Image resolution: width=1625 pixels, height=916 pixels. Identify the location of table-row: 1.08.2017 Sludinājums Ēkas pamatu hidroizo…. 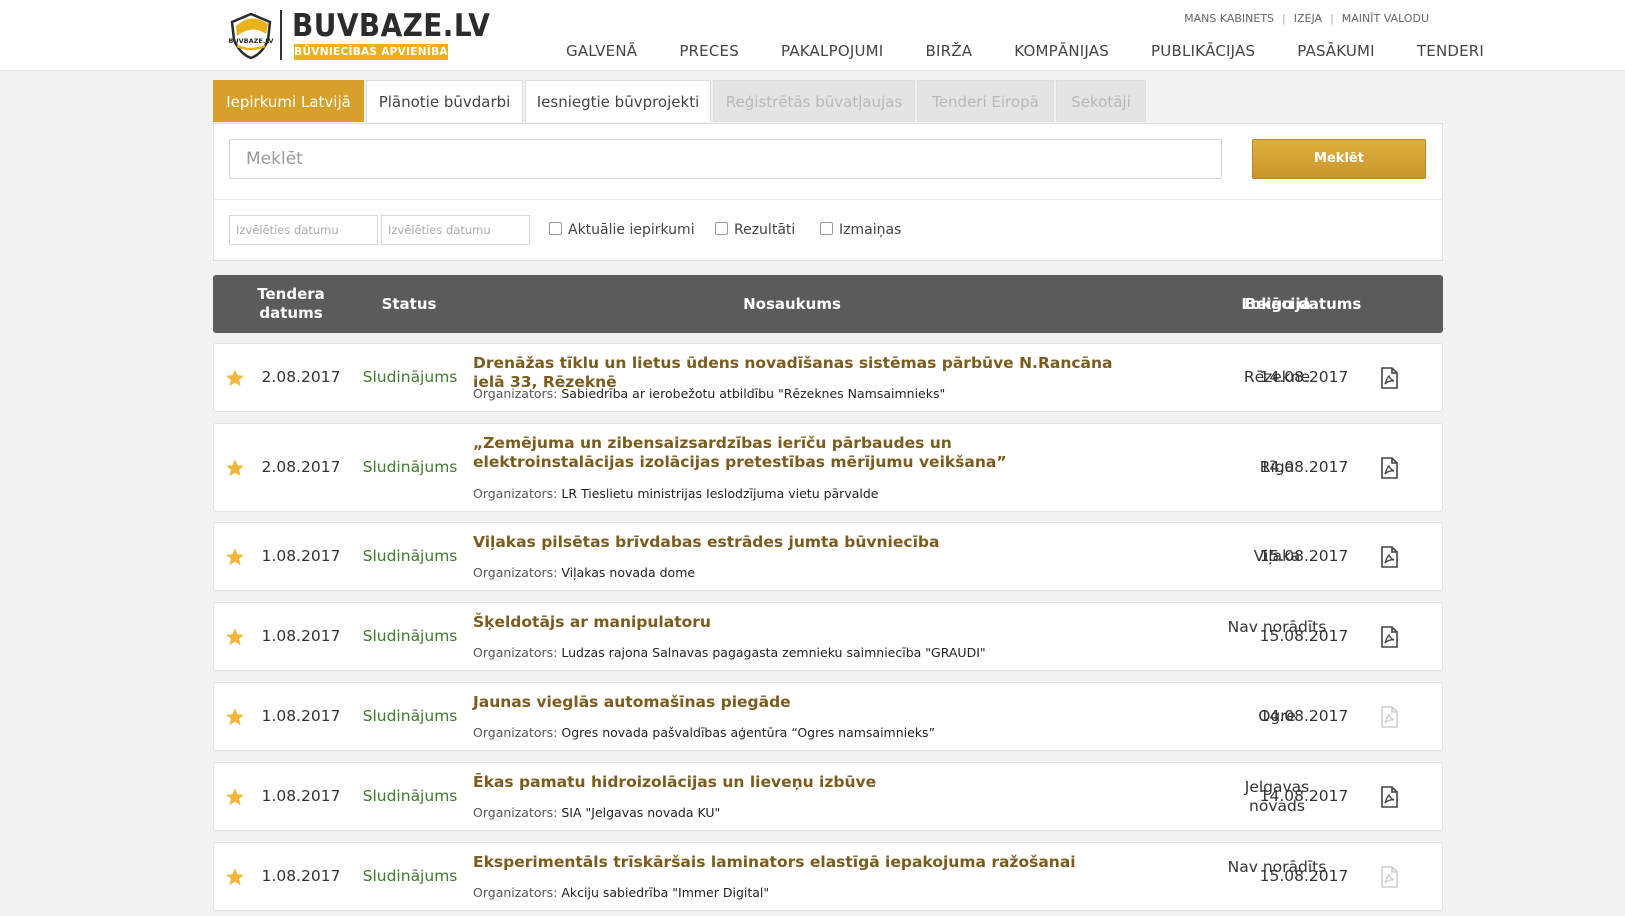
(828, 796).